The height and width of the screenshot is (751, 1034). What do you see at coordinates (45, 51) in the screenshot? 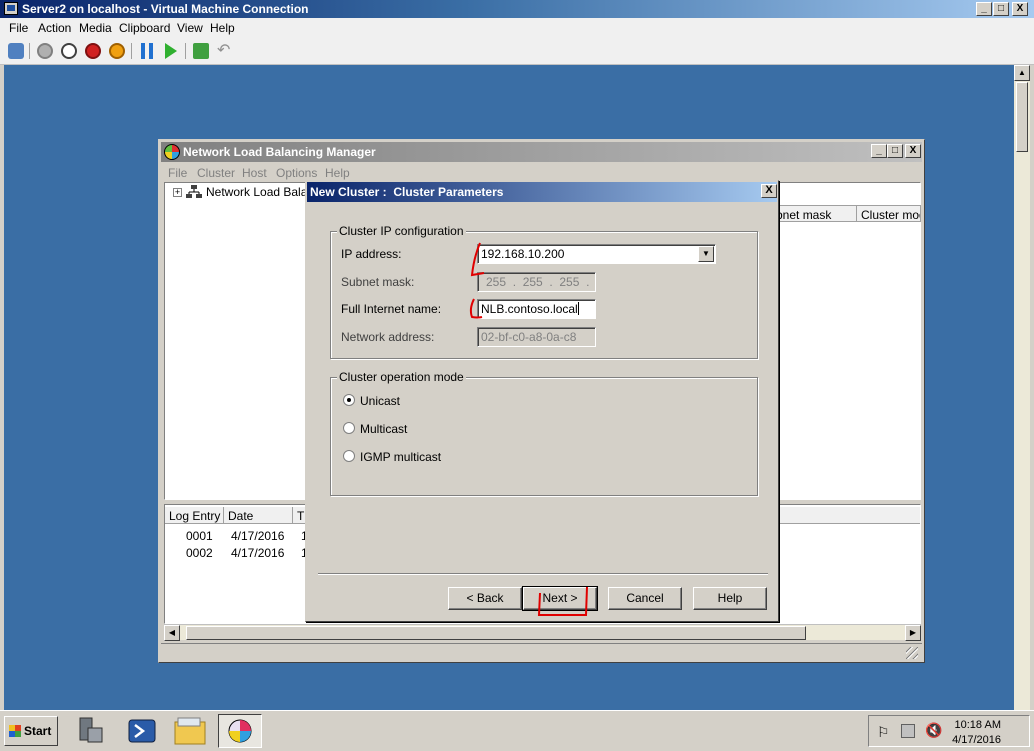
I see `start-icon` at bounding box center [45, 51].